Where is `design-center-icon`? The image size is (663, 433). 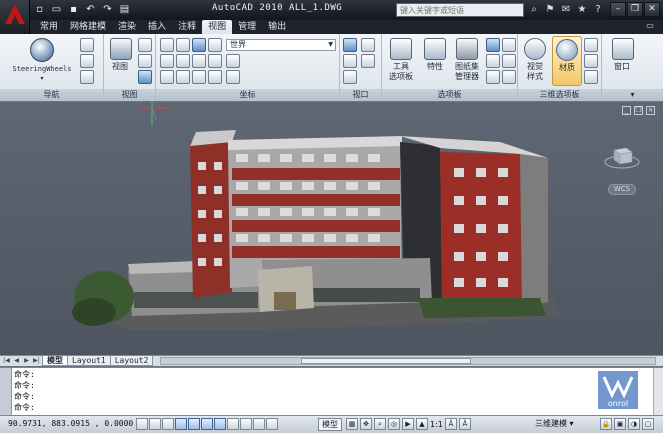
design-center-icon is located at coordinates (493, 45).